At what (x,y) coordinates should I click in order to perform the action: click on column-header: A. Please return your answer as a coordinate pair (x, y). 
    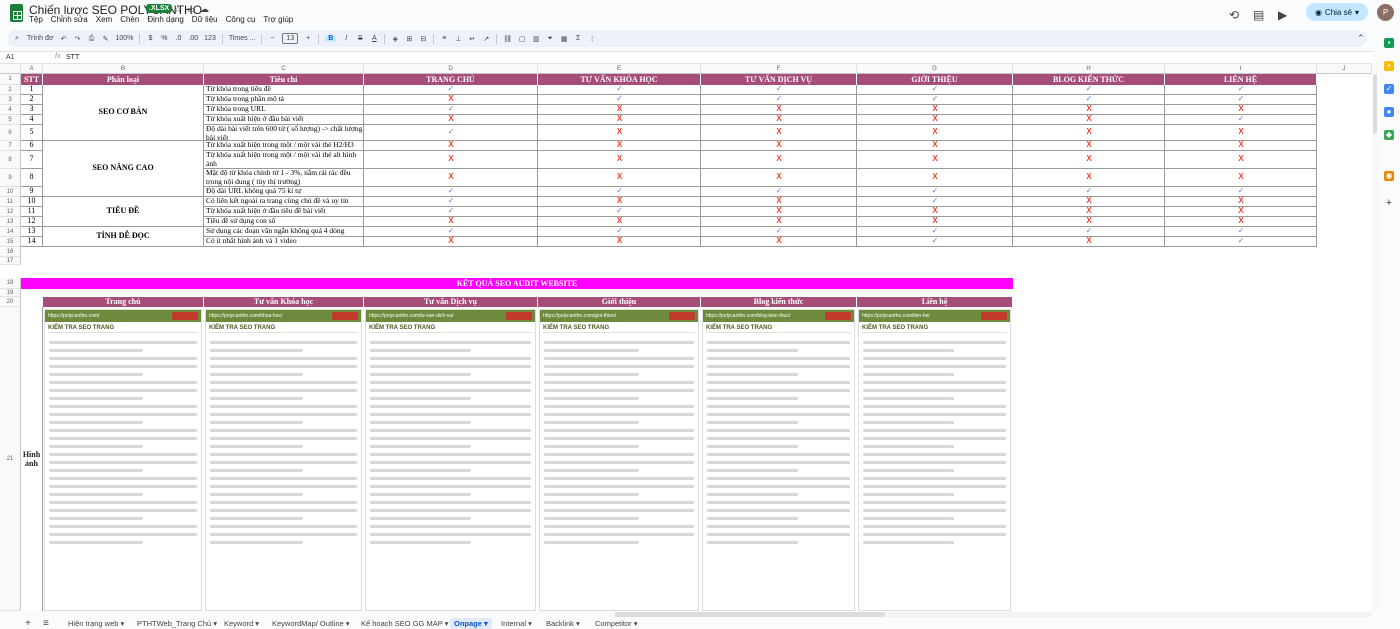
    Looking at the image, I should click on (32, 69).